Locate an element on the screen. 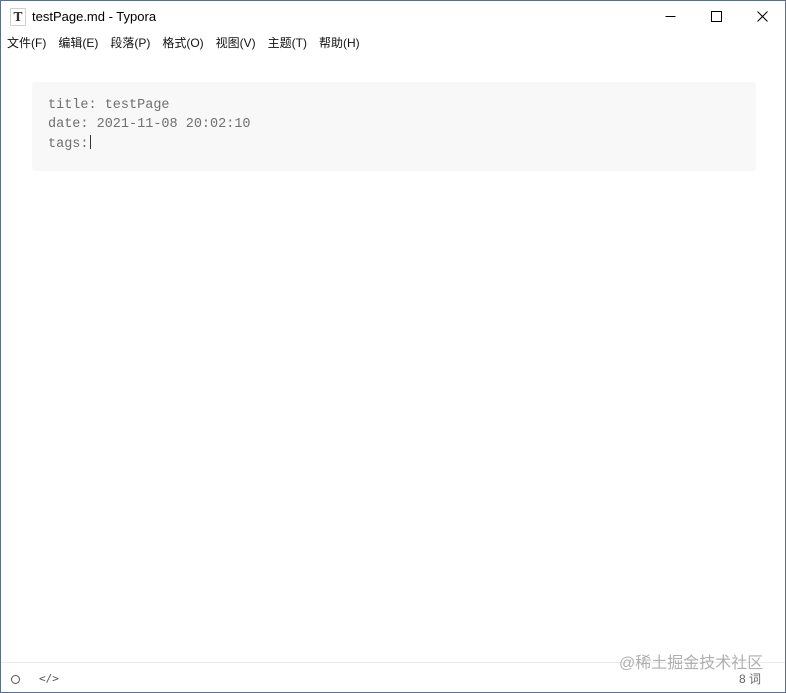 The image size is (786, 693). front-matter-tags-line: tags: is located at coordinates (394, 144).